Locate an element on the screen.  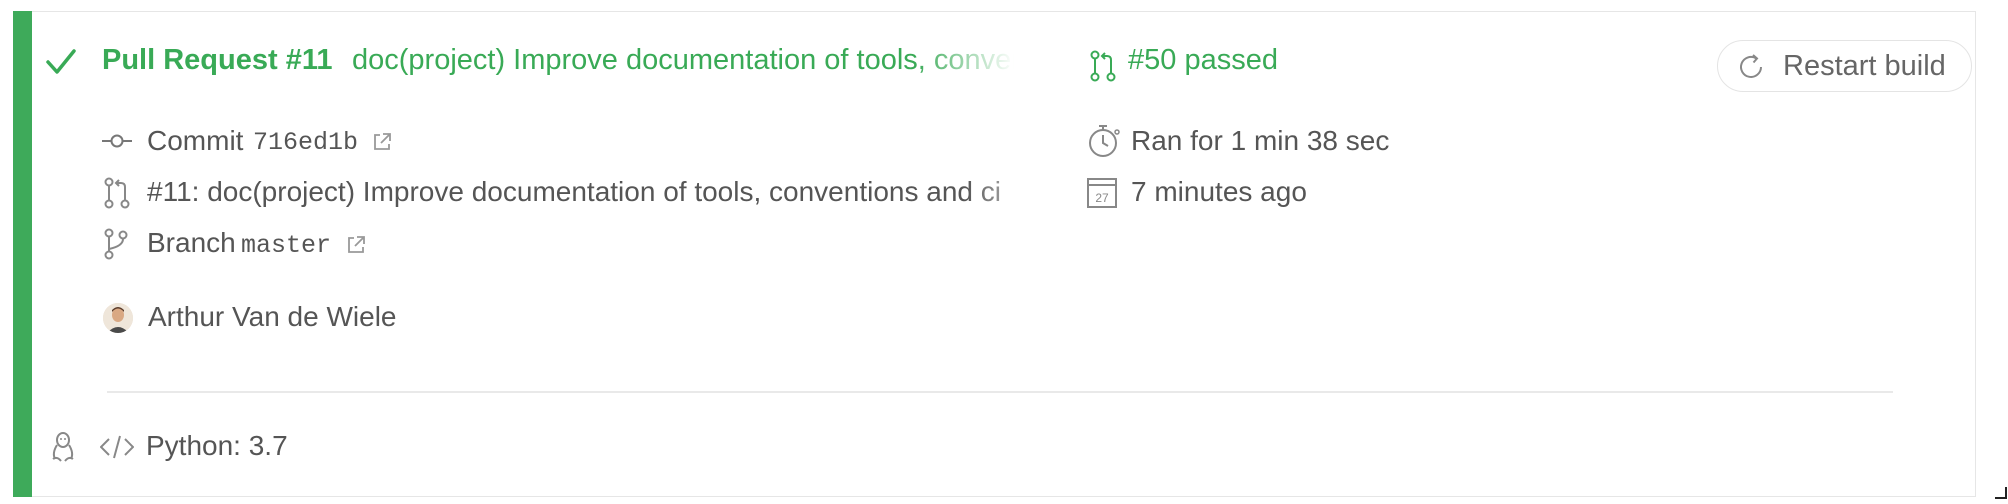
avatar is located at coordinates (118, 318).